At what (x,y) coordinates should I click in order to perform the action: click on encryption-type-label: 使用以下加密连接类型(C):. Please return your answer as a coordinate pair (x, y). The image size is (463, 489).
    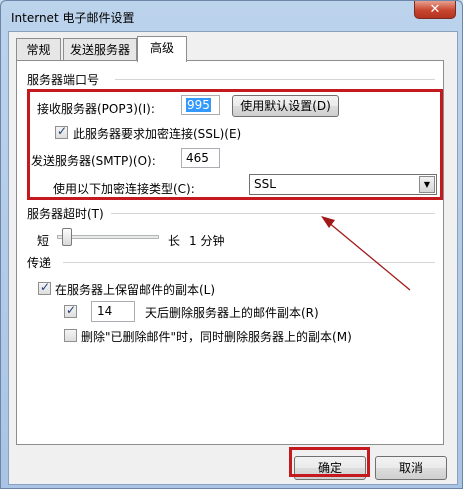
    Looking at the image, I should click on (124, 189).